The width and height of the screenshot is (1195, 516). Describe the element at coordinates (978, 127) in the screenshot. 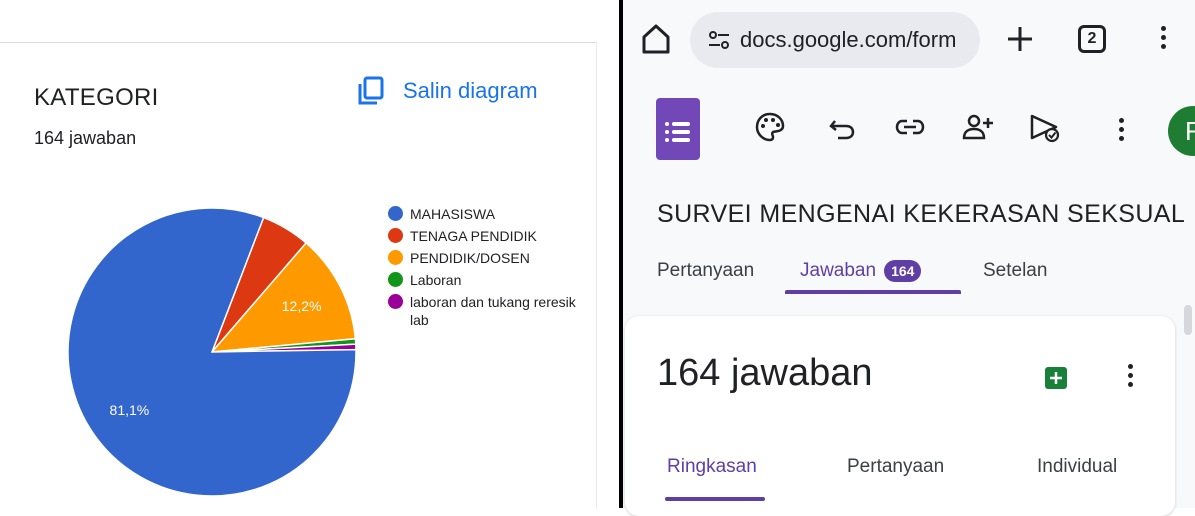

I see `add-collaborator-icon` at that location.